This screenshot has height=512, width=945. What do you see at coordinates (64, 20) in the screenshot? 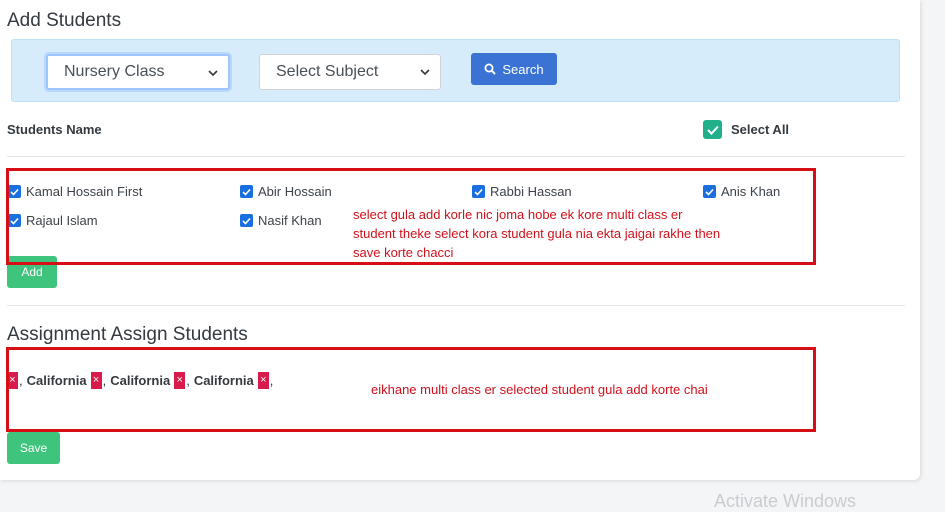
I see `page-title: Add Students` at bounding box center [64, 20].